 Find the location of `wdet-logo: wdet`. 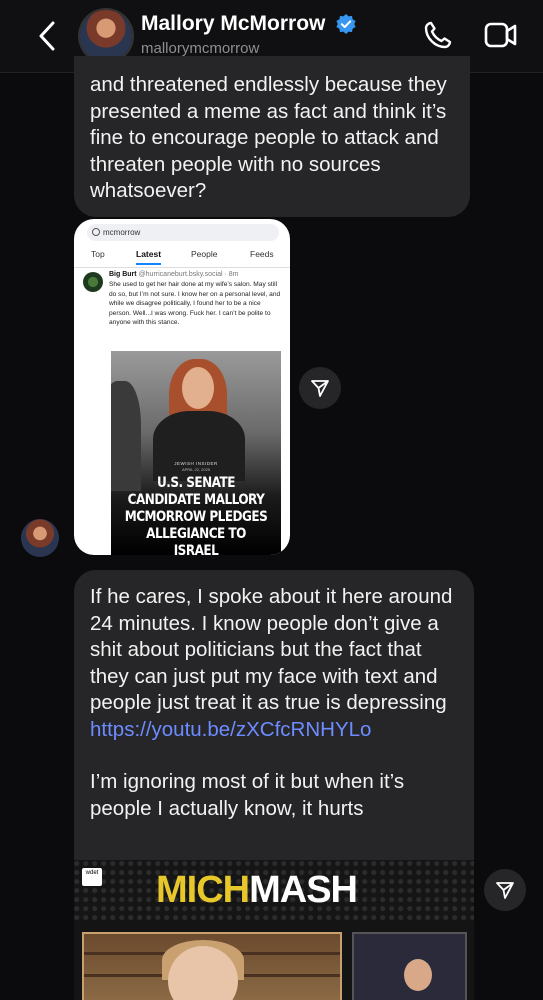

wdet-logo: wdet is located at coordinates (92, 877).